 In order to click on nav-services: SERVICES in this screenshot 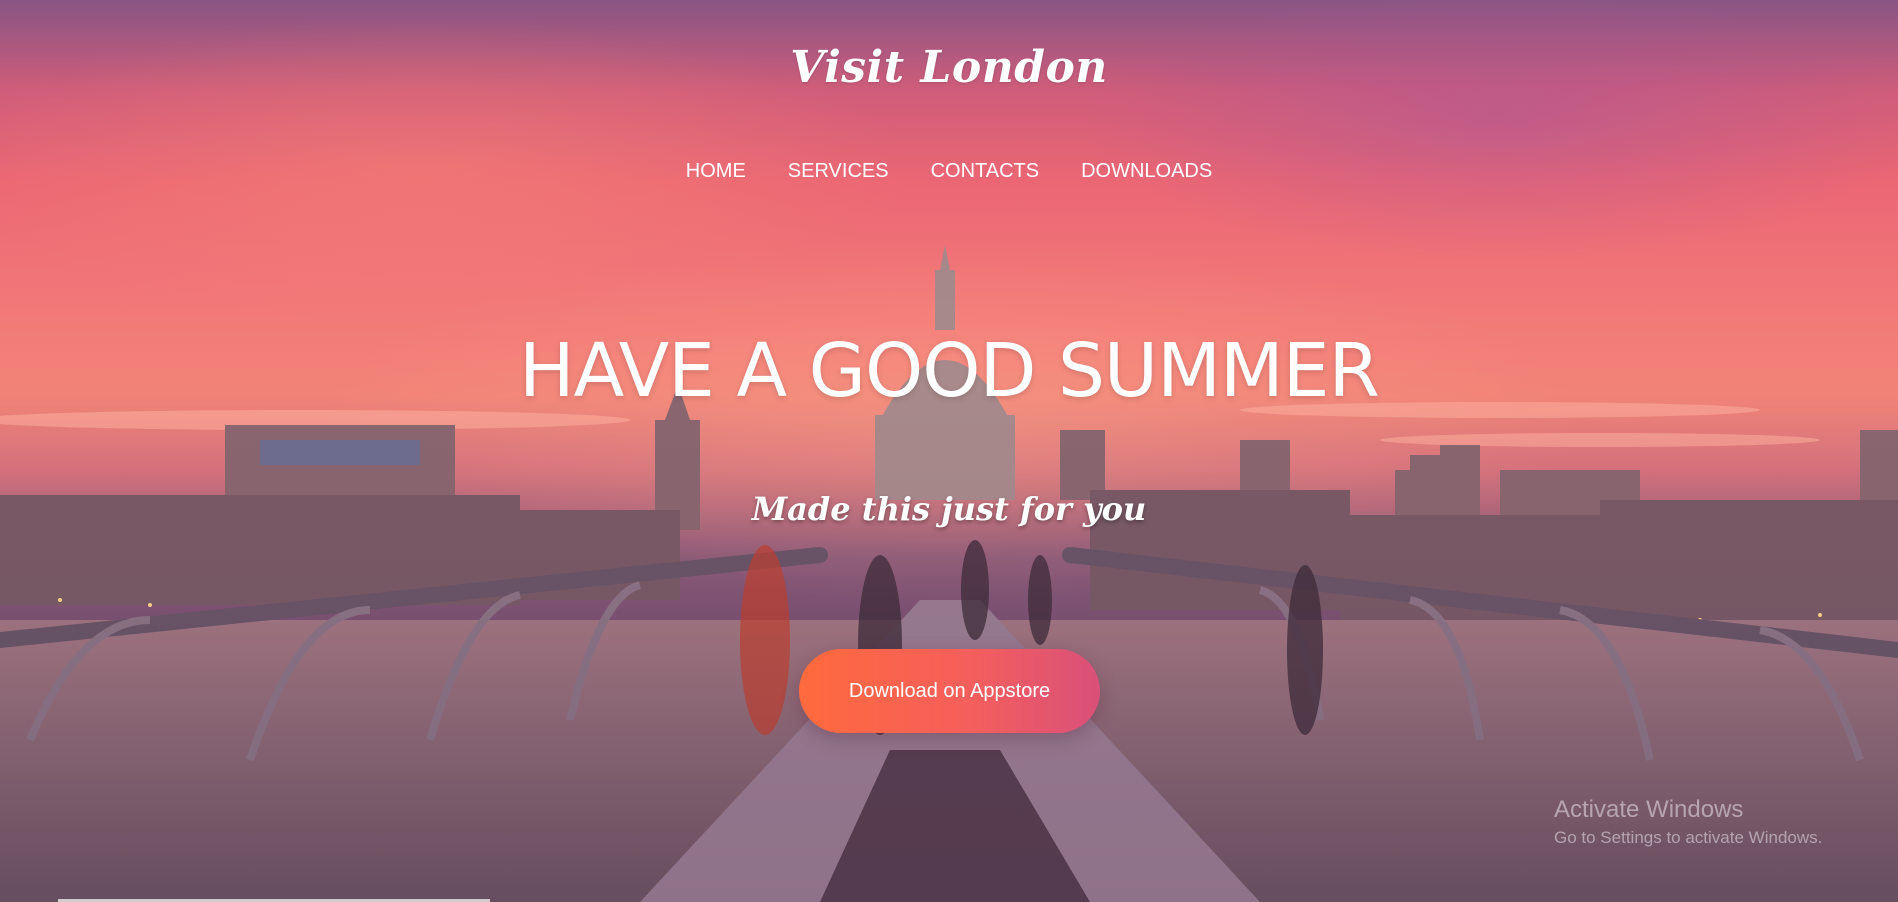, I will do `click(838, 171)`.